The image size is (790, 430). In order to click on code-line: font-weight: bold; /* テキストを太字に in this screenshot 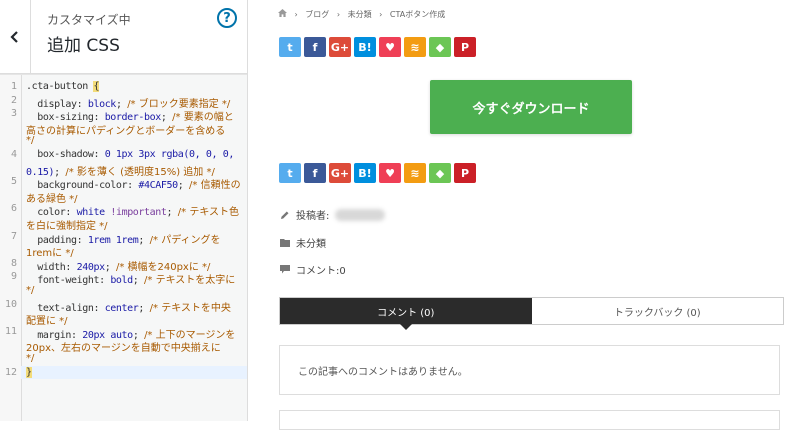, I will do `click(130, 278)`.